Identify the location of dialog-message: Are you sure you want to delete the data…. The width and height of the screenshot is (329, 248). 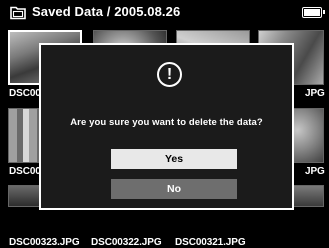
(166, 122).